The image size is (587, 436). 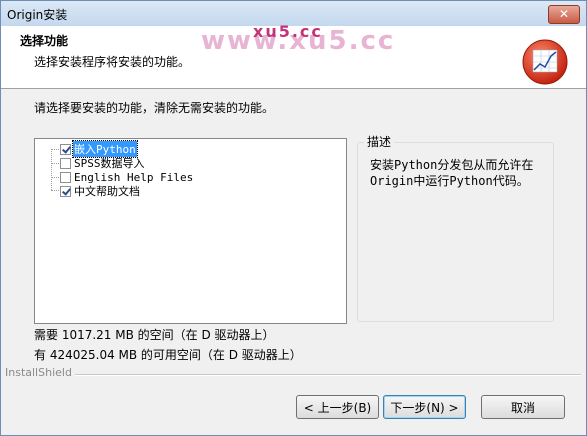 What do you see at coordinates (424, 407) in the screenshot?
I see `next-button: 下一步(N) >` at bounding box center [424, 407].